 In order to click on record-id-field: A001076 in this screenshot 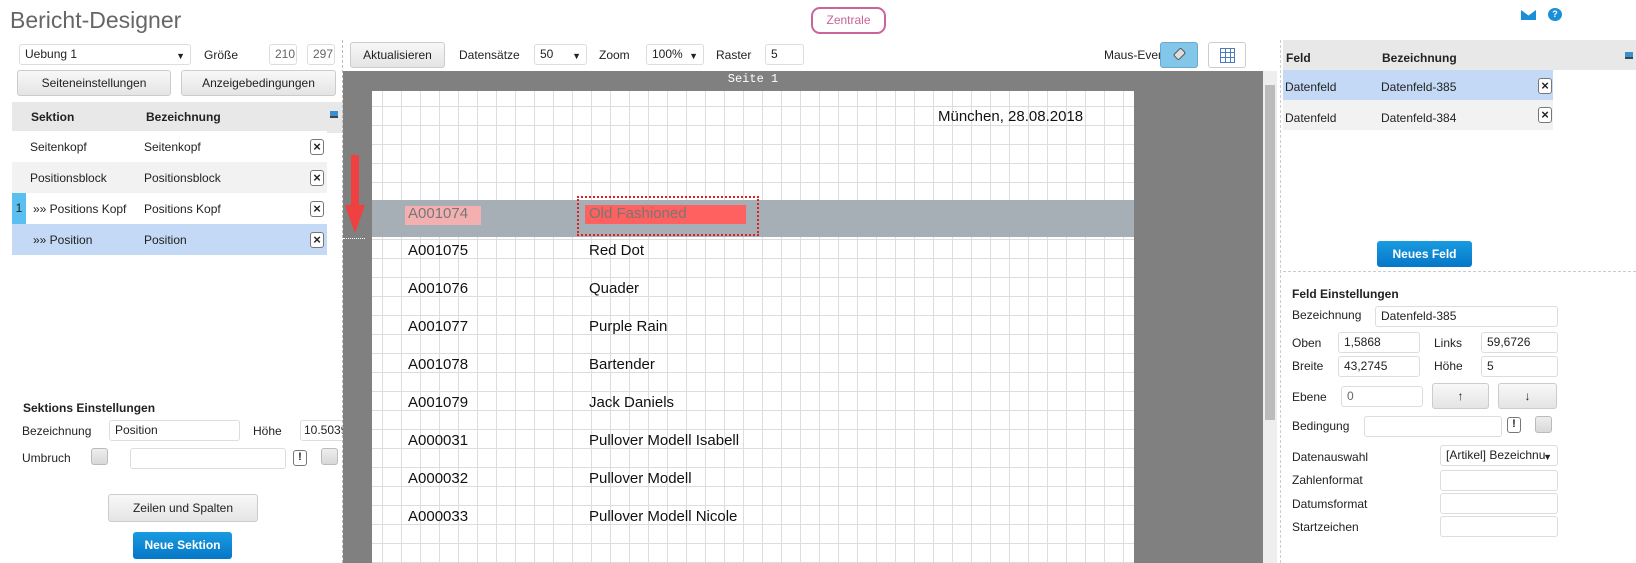, I will do `click(438, 288)`.